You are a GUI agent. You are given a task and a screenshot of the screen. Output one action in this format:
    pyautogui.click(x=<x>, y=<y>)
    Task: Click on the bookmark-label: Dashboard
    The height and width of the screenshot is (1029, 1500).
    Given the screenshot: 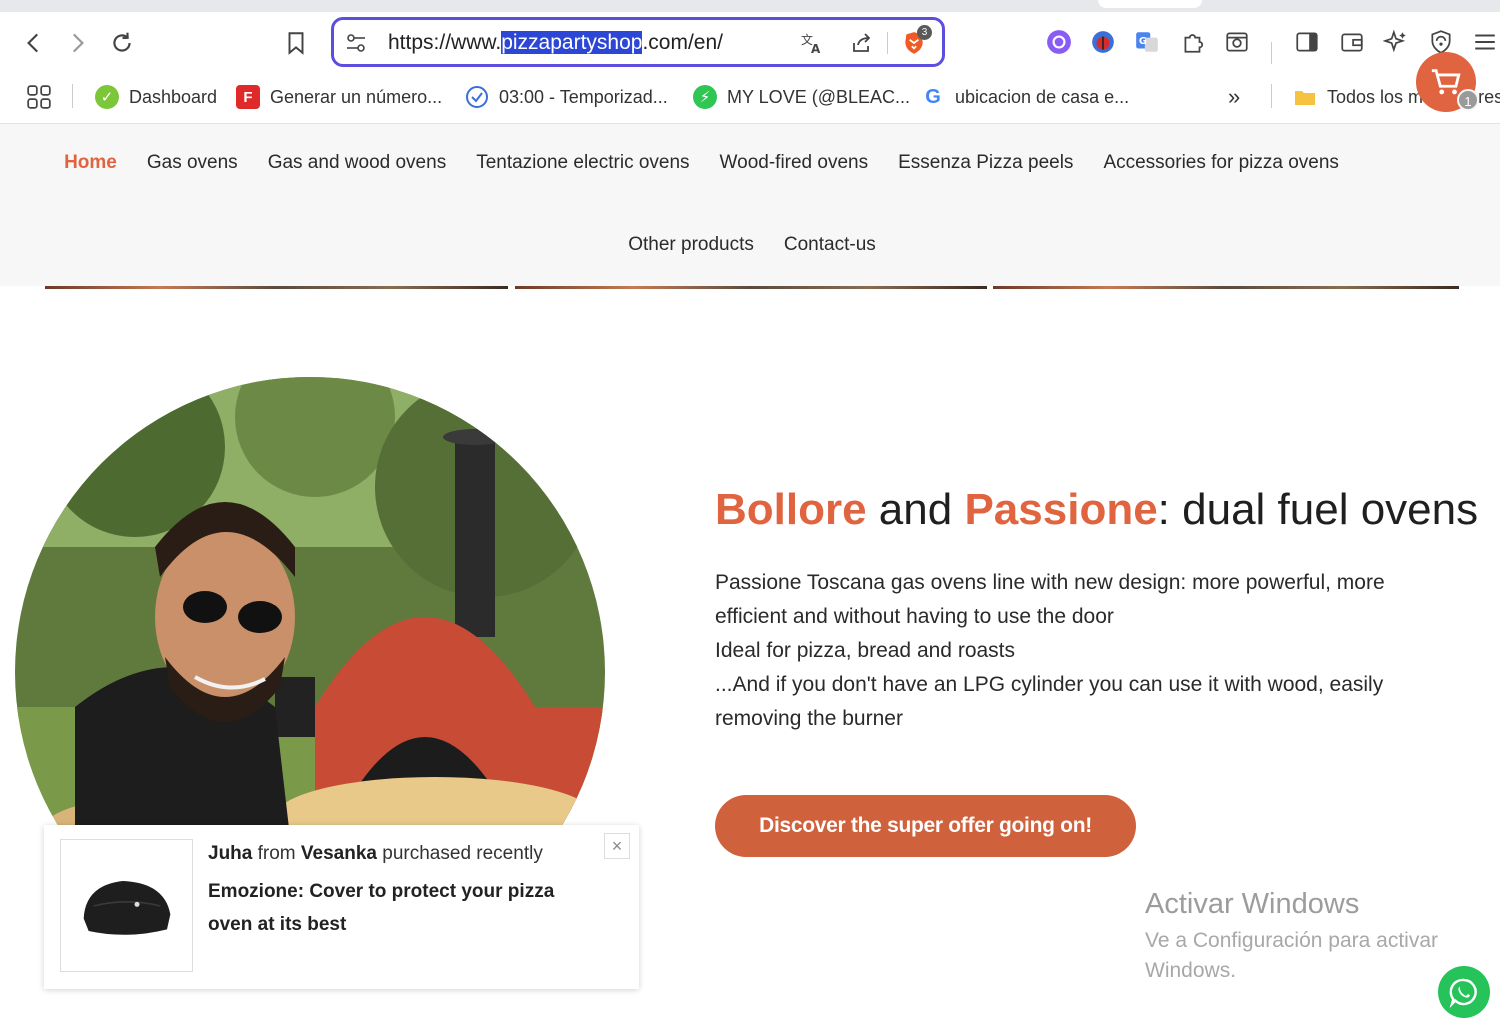 What is the action you would take?
    pyautogui.click(x=173, y=96)
    